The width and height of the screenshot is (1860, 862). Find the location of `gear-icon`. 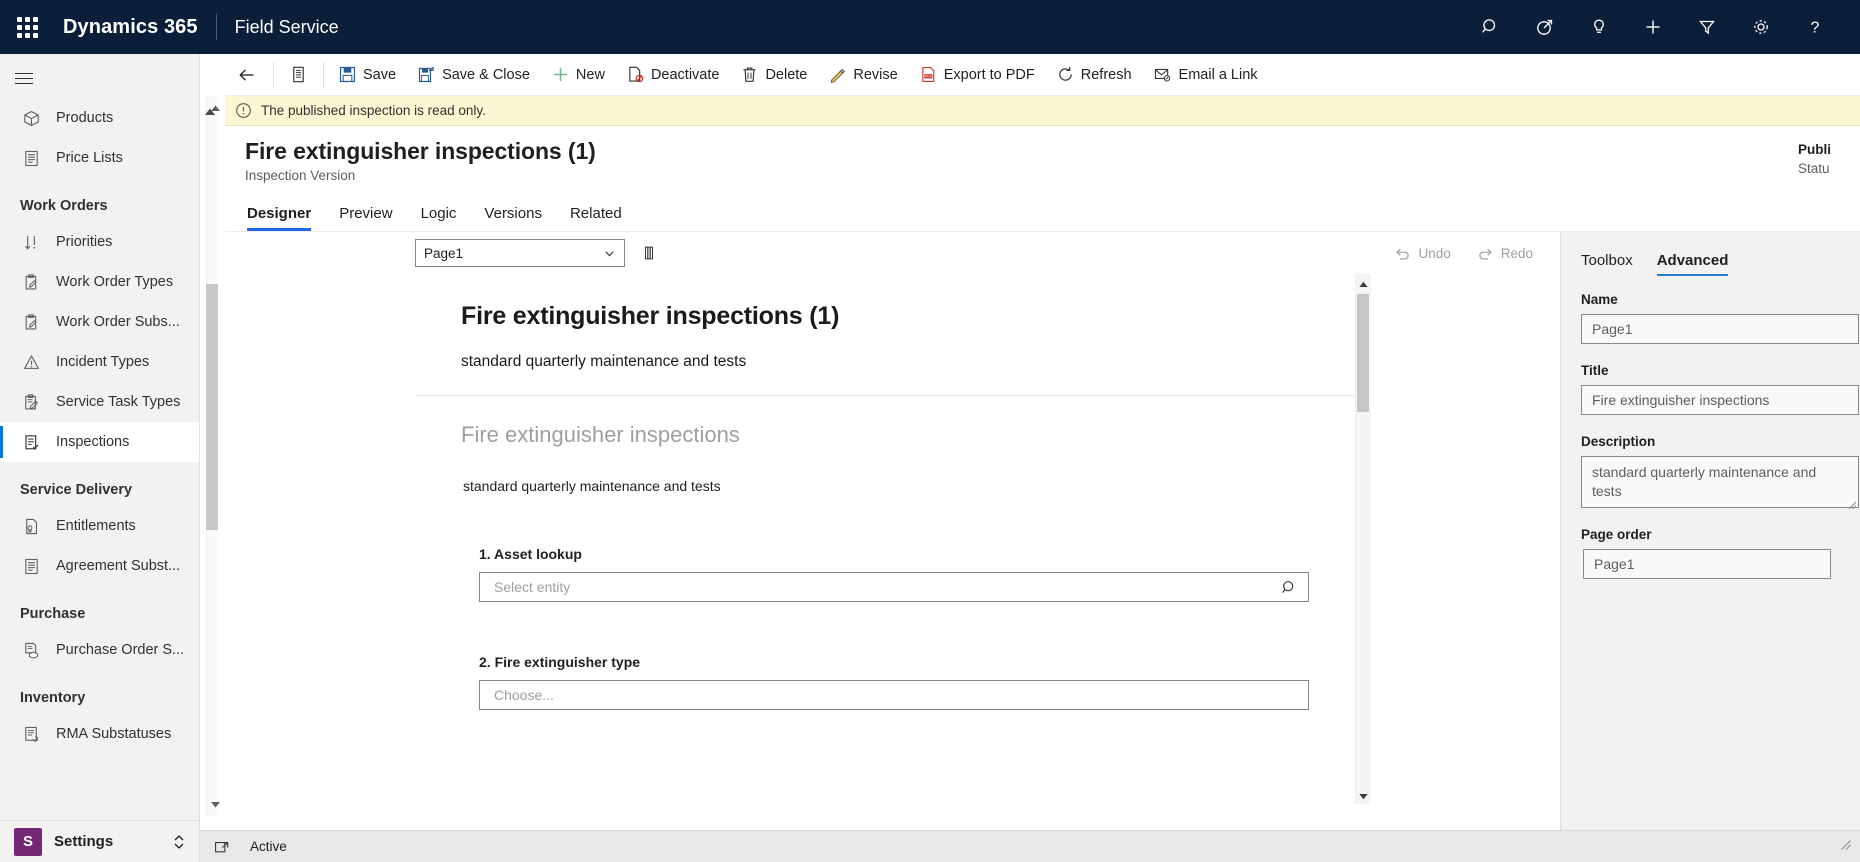

gear-icon is located at coordinates (1761, 27).